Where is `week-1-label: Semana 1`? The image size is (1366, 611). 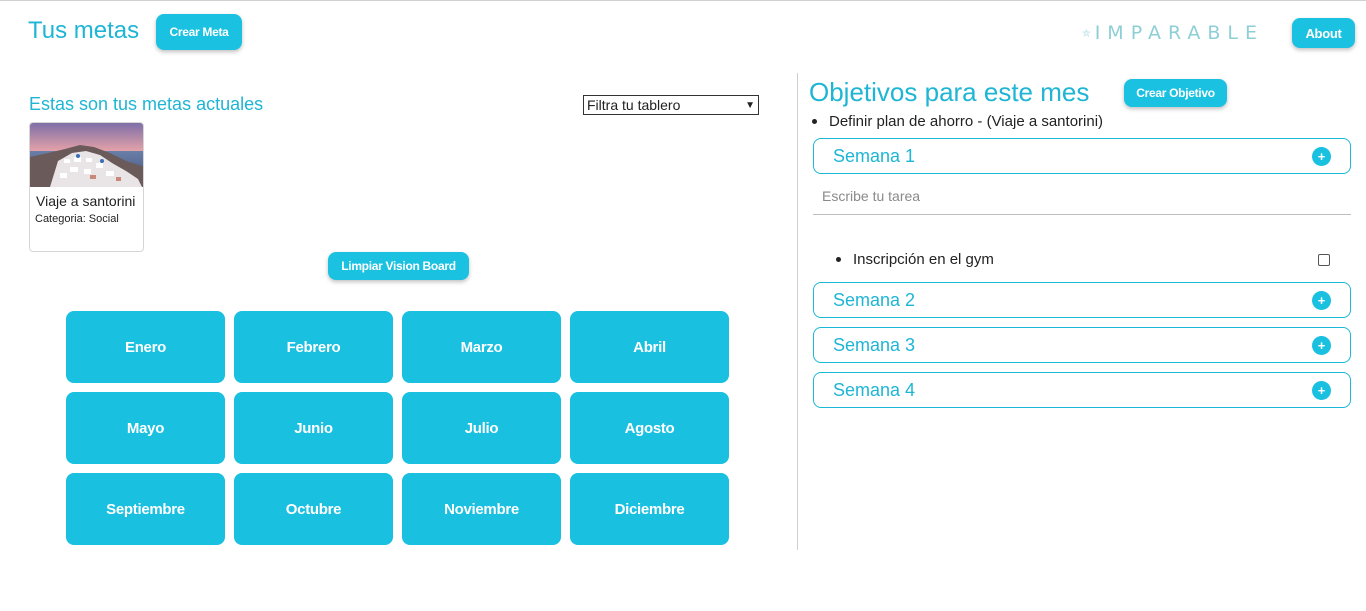
week-1-label: Semana 1 is located at coordinates (874, 155).